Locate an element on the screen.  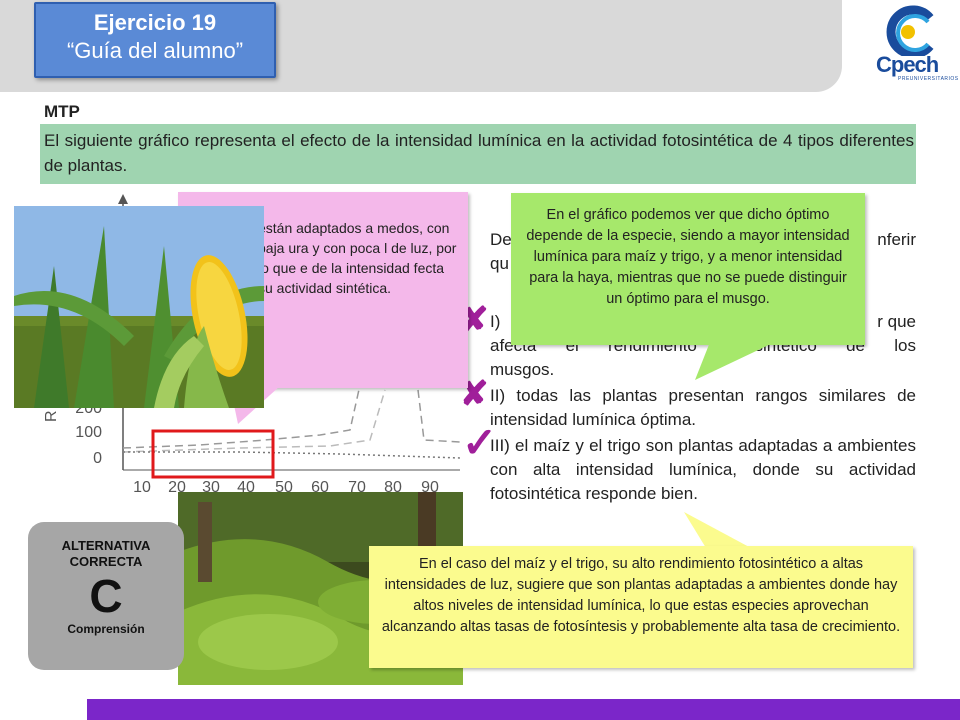
title-box: Ejercicio 19 “Guía del alumno” is located at coordinates (155, 40).